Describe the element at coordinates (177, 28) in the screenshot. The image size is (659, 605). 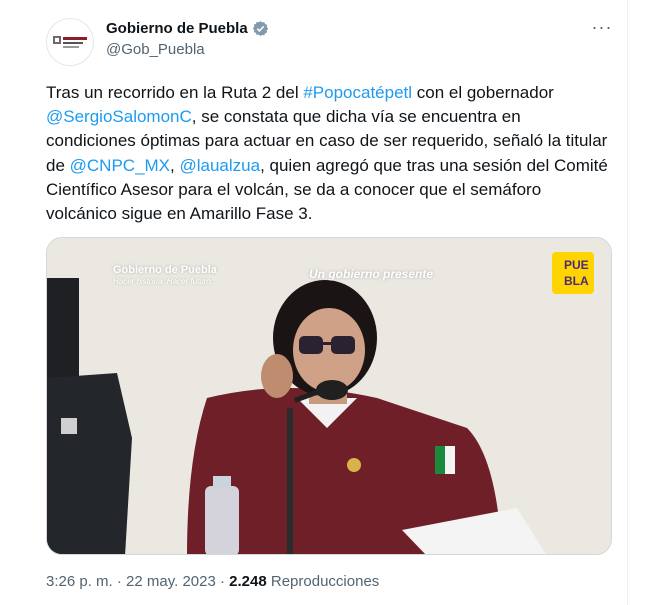
I see `author-display-name: Gobierno de Puebla` at that location.